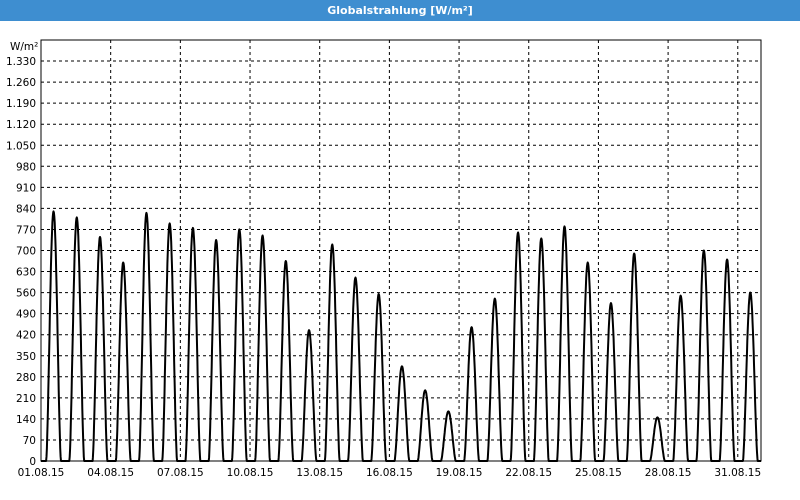  Describe the element at coordinates (180, 473) in the screenshot. I see `x-tick-label: 07.08.15` at that location.